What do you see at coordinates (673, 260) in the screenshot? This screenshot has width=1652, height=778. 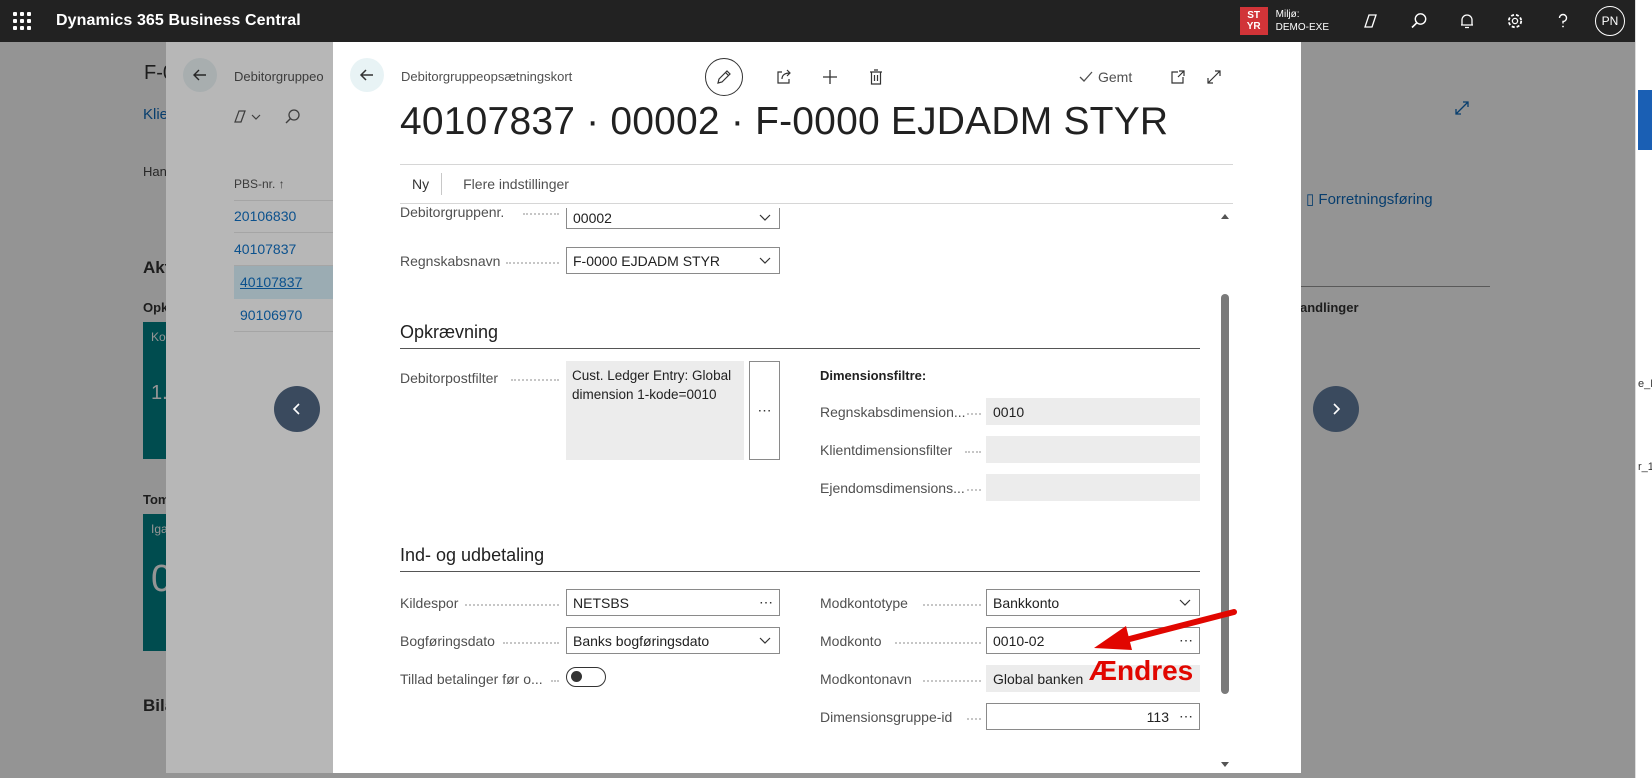 I see `regnskabsnavn-field: F-0000 EJDADM STYR` at bounding box center [673, 260].